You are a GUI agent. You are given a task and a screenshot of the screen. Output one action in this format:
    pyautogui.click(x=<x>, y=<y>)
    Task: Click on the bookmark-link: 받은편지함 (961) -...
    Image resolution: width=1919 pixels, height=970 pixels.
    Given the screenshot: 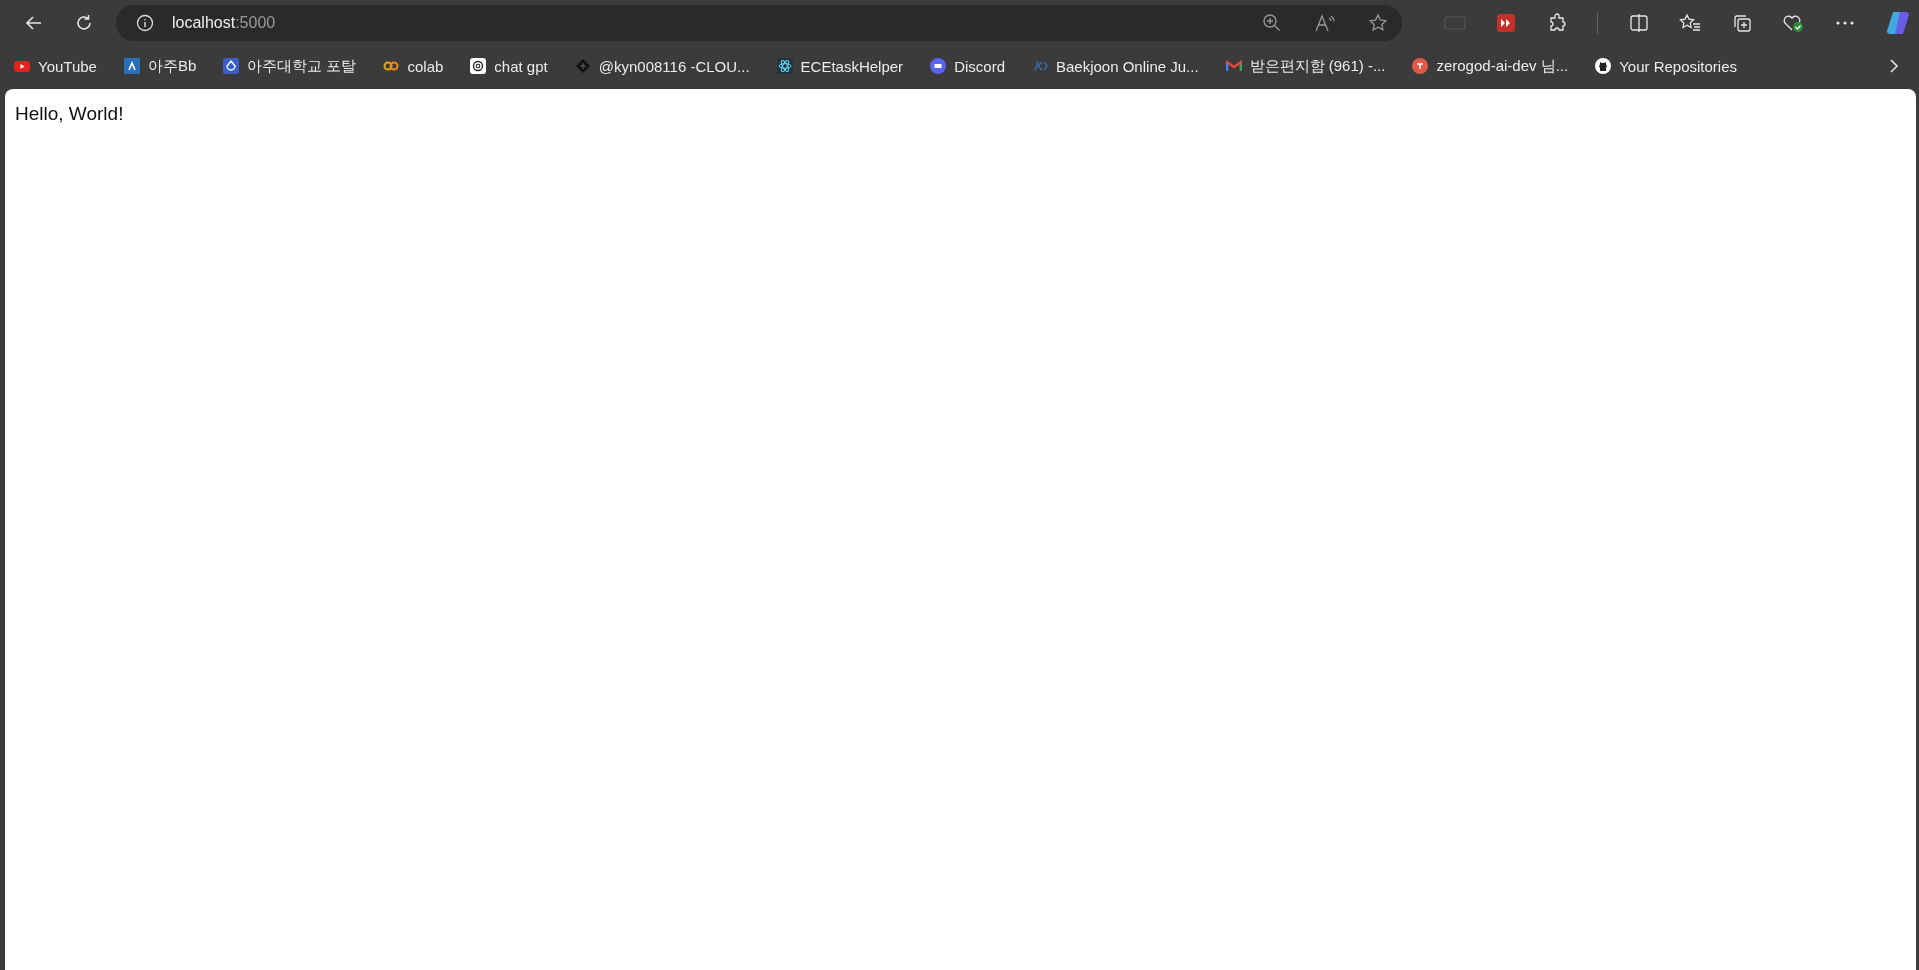 What is the action you would take?
    pyautogui.click(x=1305, y=66)
    